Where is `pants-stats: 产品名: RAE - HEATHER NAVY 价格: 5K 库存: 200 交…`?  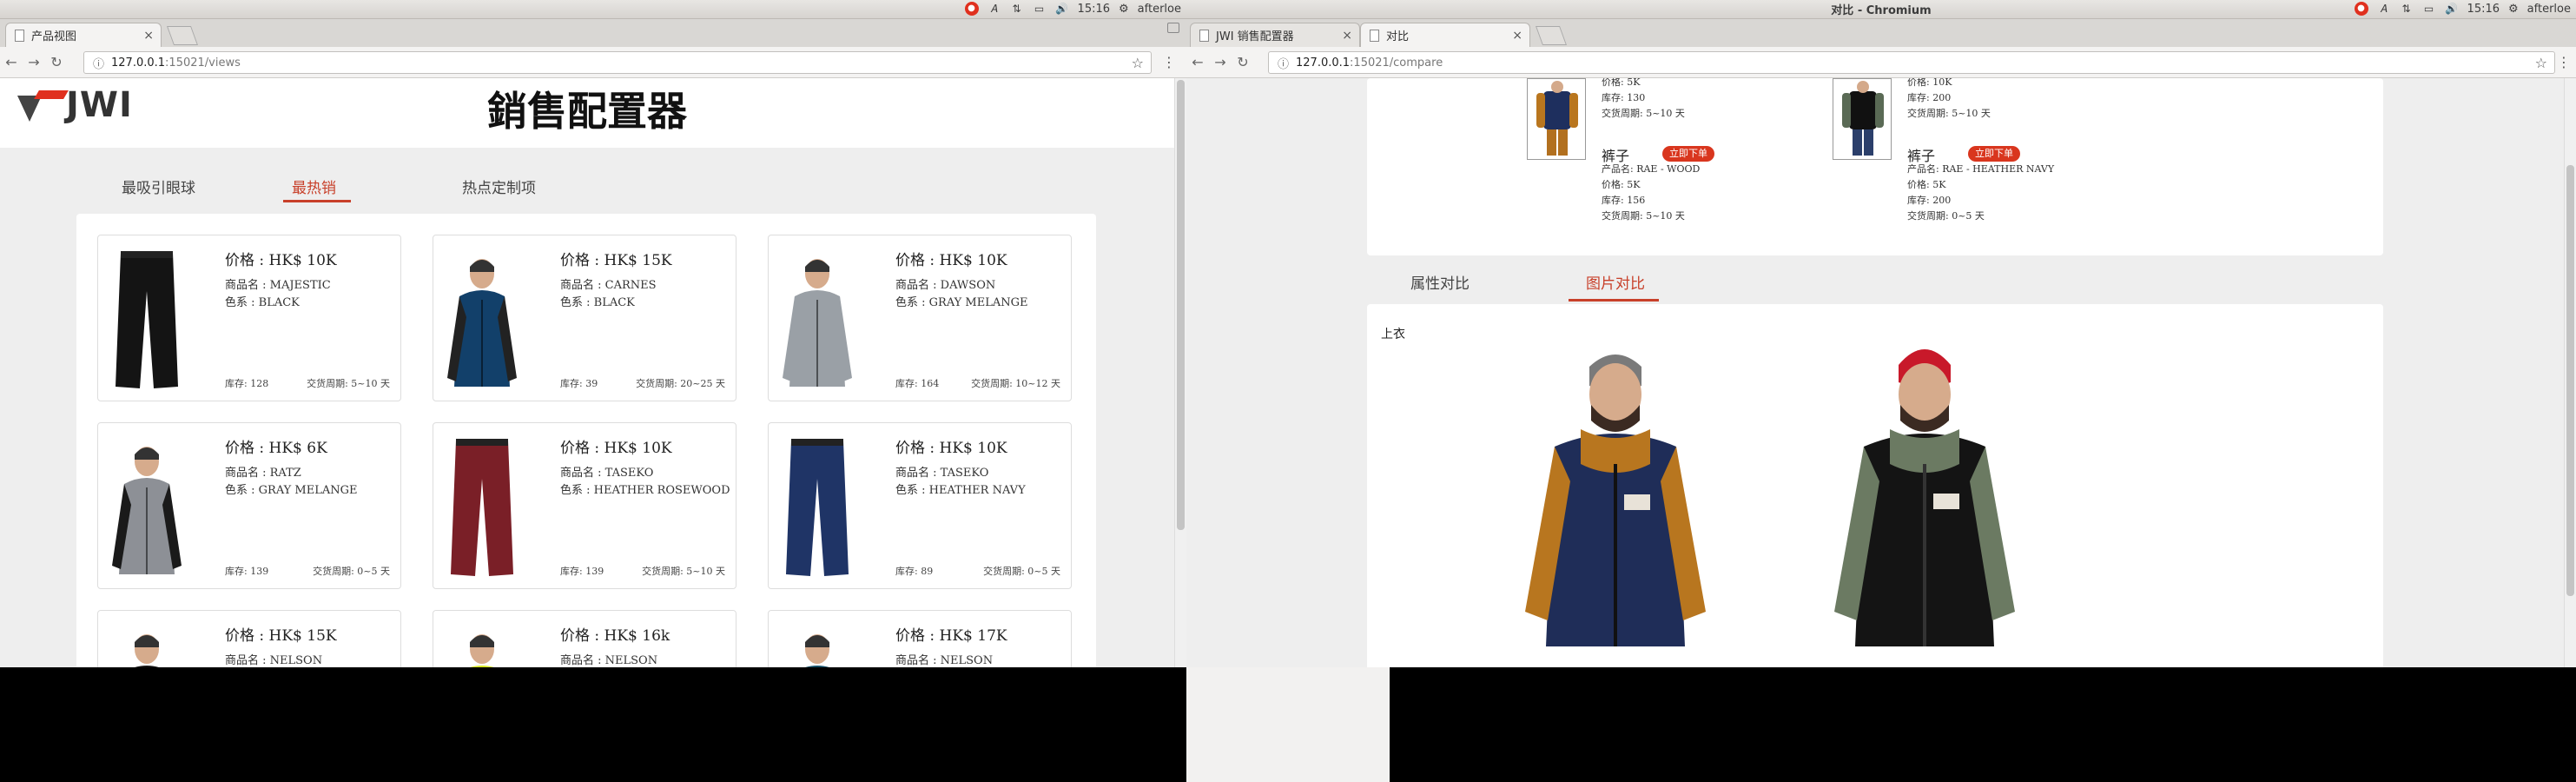 pants-stats: 产品名: RAE - HEATHER NAVY 价格: 5K 库存: 200 交… is located at coordinates (1981, 193).